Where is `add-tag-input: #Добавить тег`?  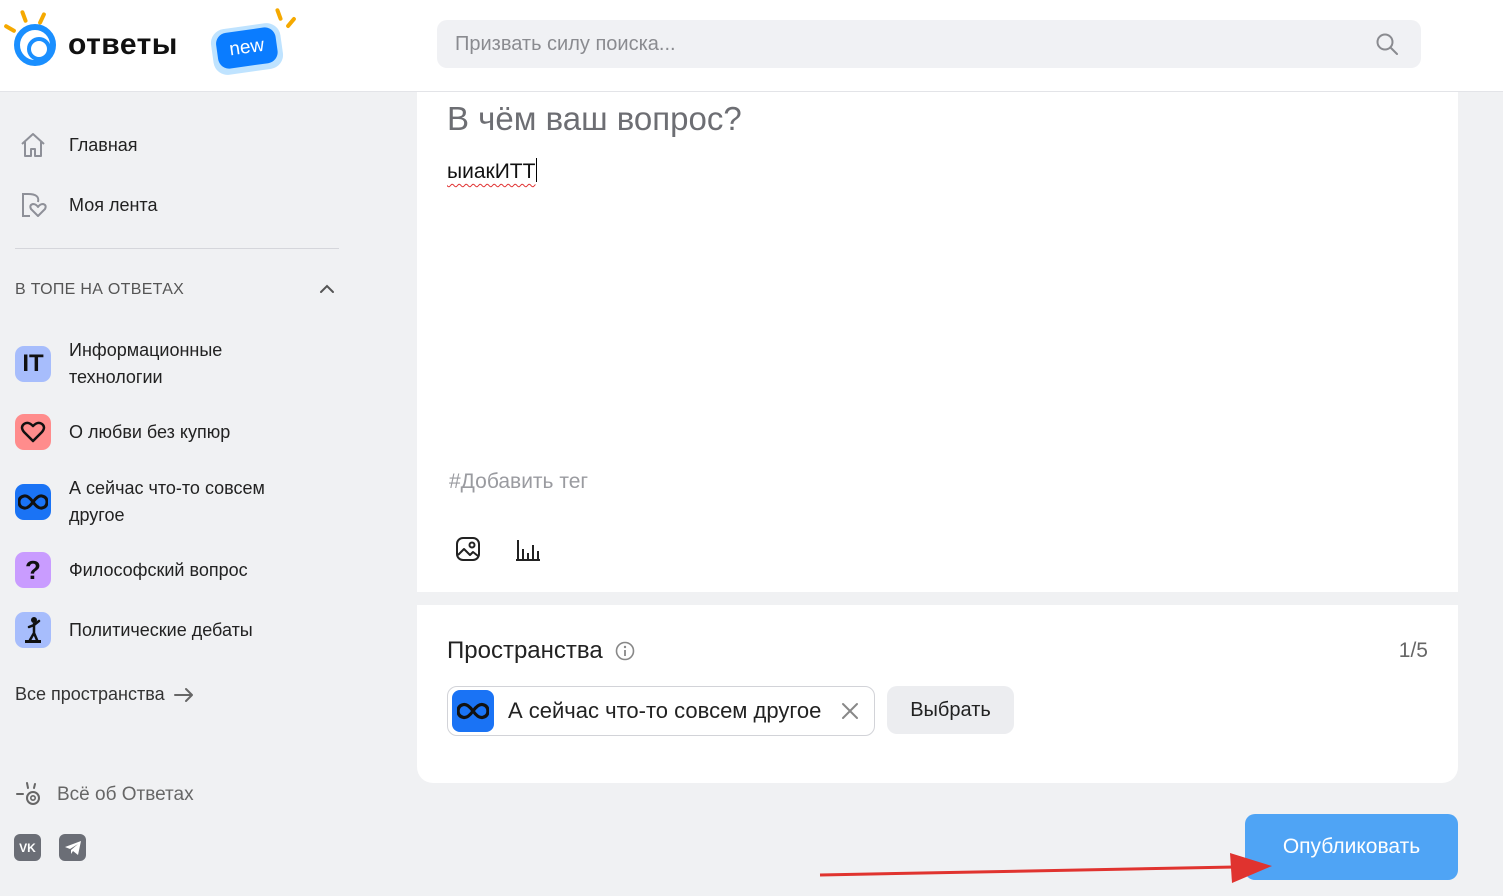
add-tag-input: #Добавить тег is located at coordinates (518, 482).